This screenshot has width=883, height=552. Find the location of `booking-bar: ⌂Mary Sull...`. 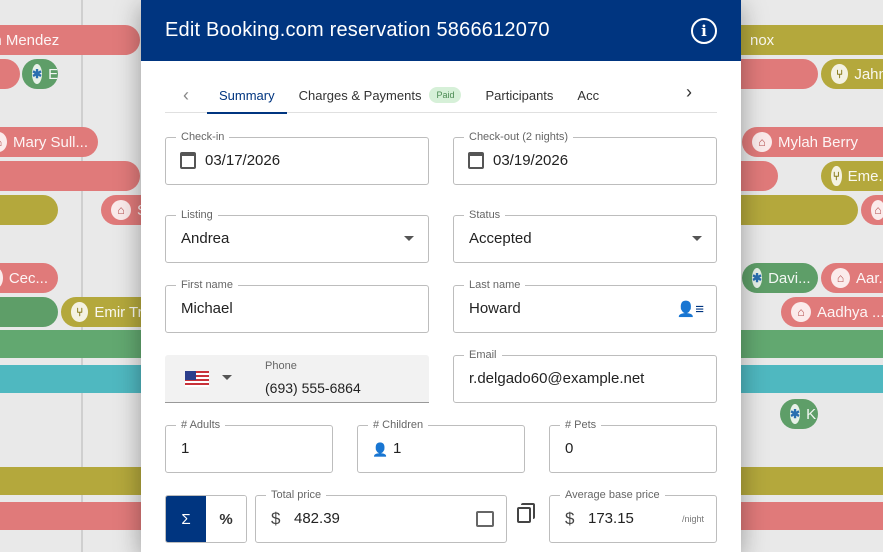

booking-bar: ⌂Mary Sull... is located at coordinates (49, 142).